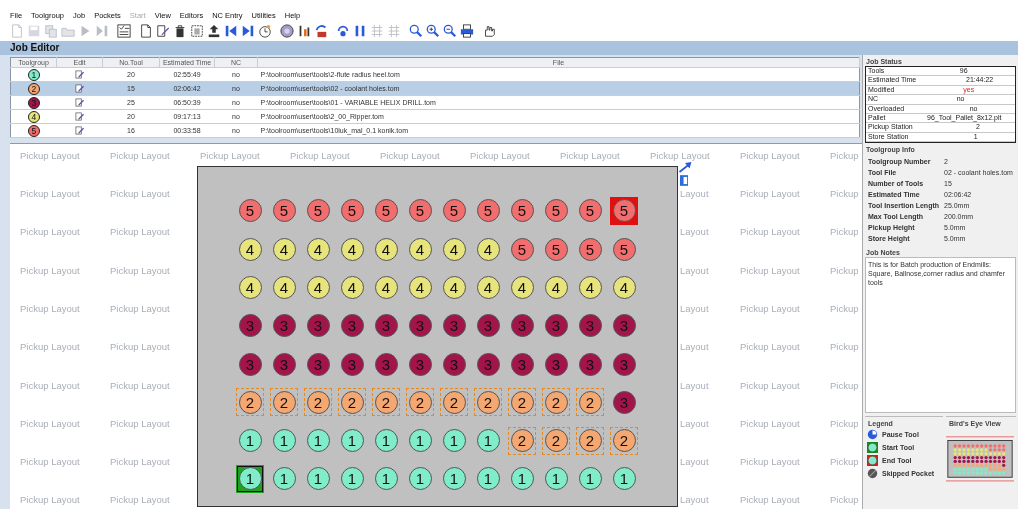 This screenshot has width=1018, height=509. Describe the element at coordinates (124, 31) in the screenshot. I see `checklist-icon` at that location.